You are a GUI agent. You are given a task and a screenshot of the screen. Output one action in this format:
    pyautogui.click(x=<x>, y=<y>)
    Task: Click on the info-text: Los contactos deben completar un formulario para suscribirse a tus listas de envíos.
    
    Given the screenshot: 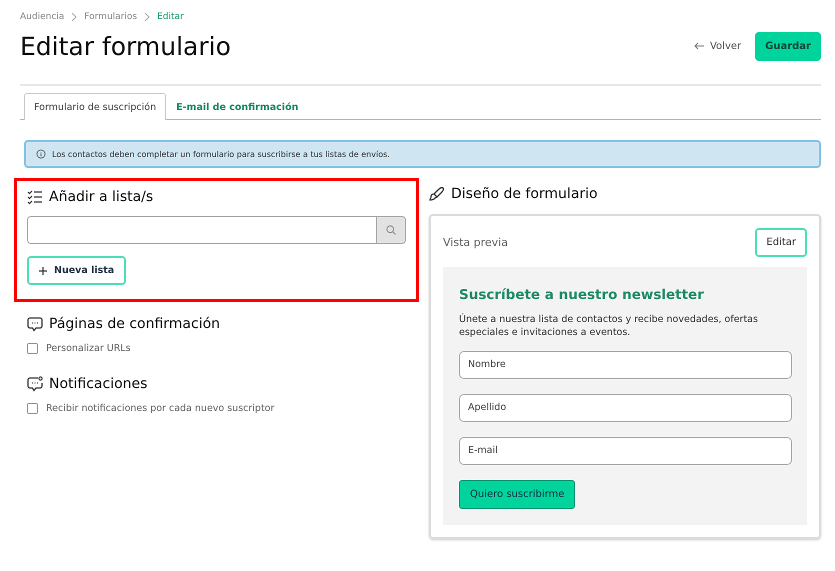 What is the action you would take?
    pyautogui.click(x=221, y=154)
    